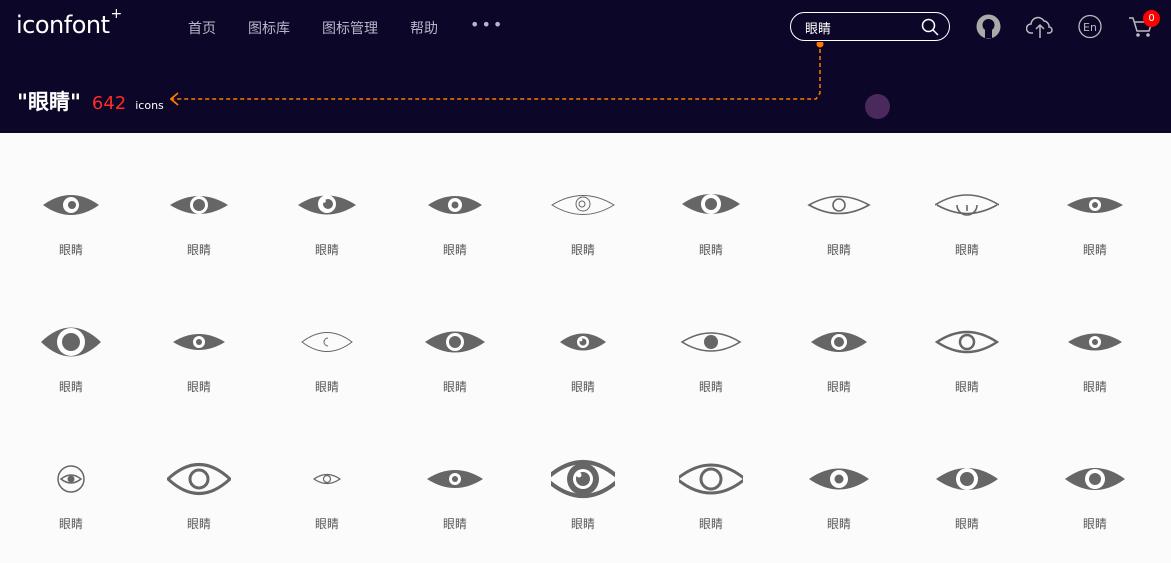 This screenshot has width=1171, height=563. I want to click on nav-help: 帮助, so click(424, 28).